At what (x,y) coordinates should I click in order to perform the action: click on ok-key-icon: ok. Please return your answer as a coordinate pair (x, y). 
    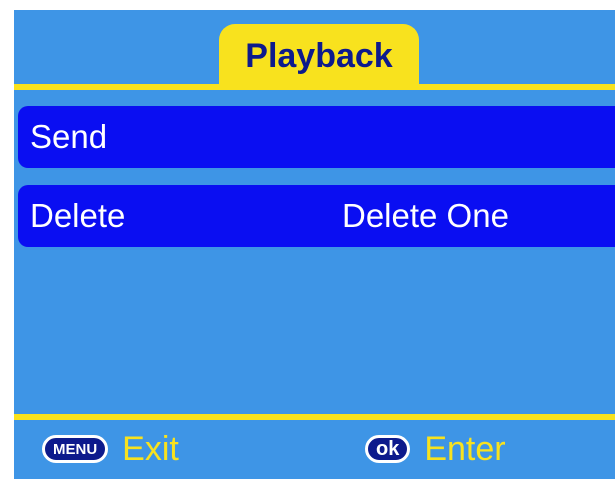
    Looking at the image, I should click on (388, 449).